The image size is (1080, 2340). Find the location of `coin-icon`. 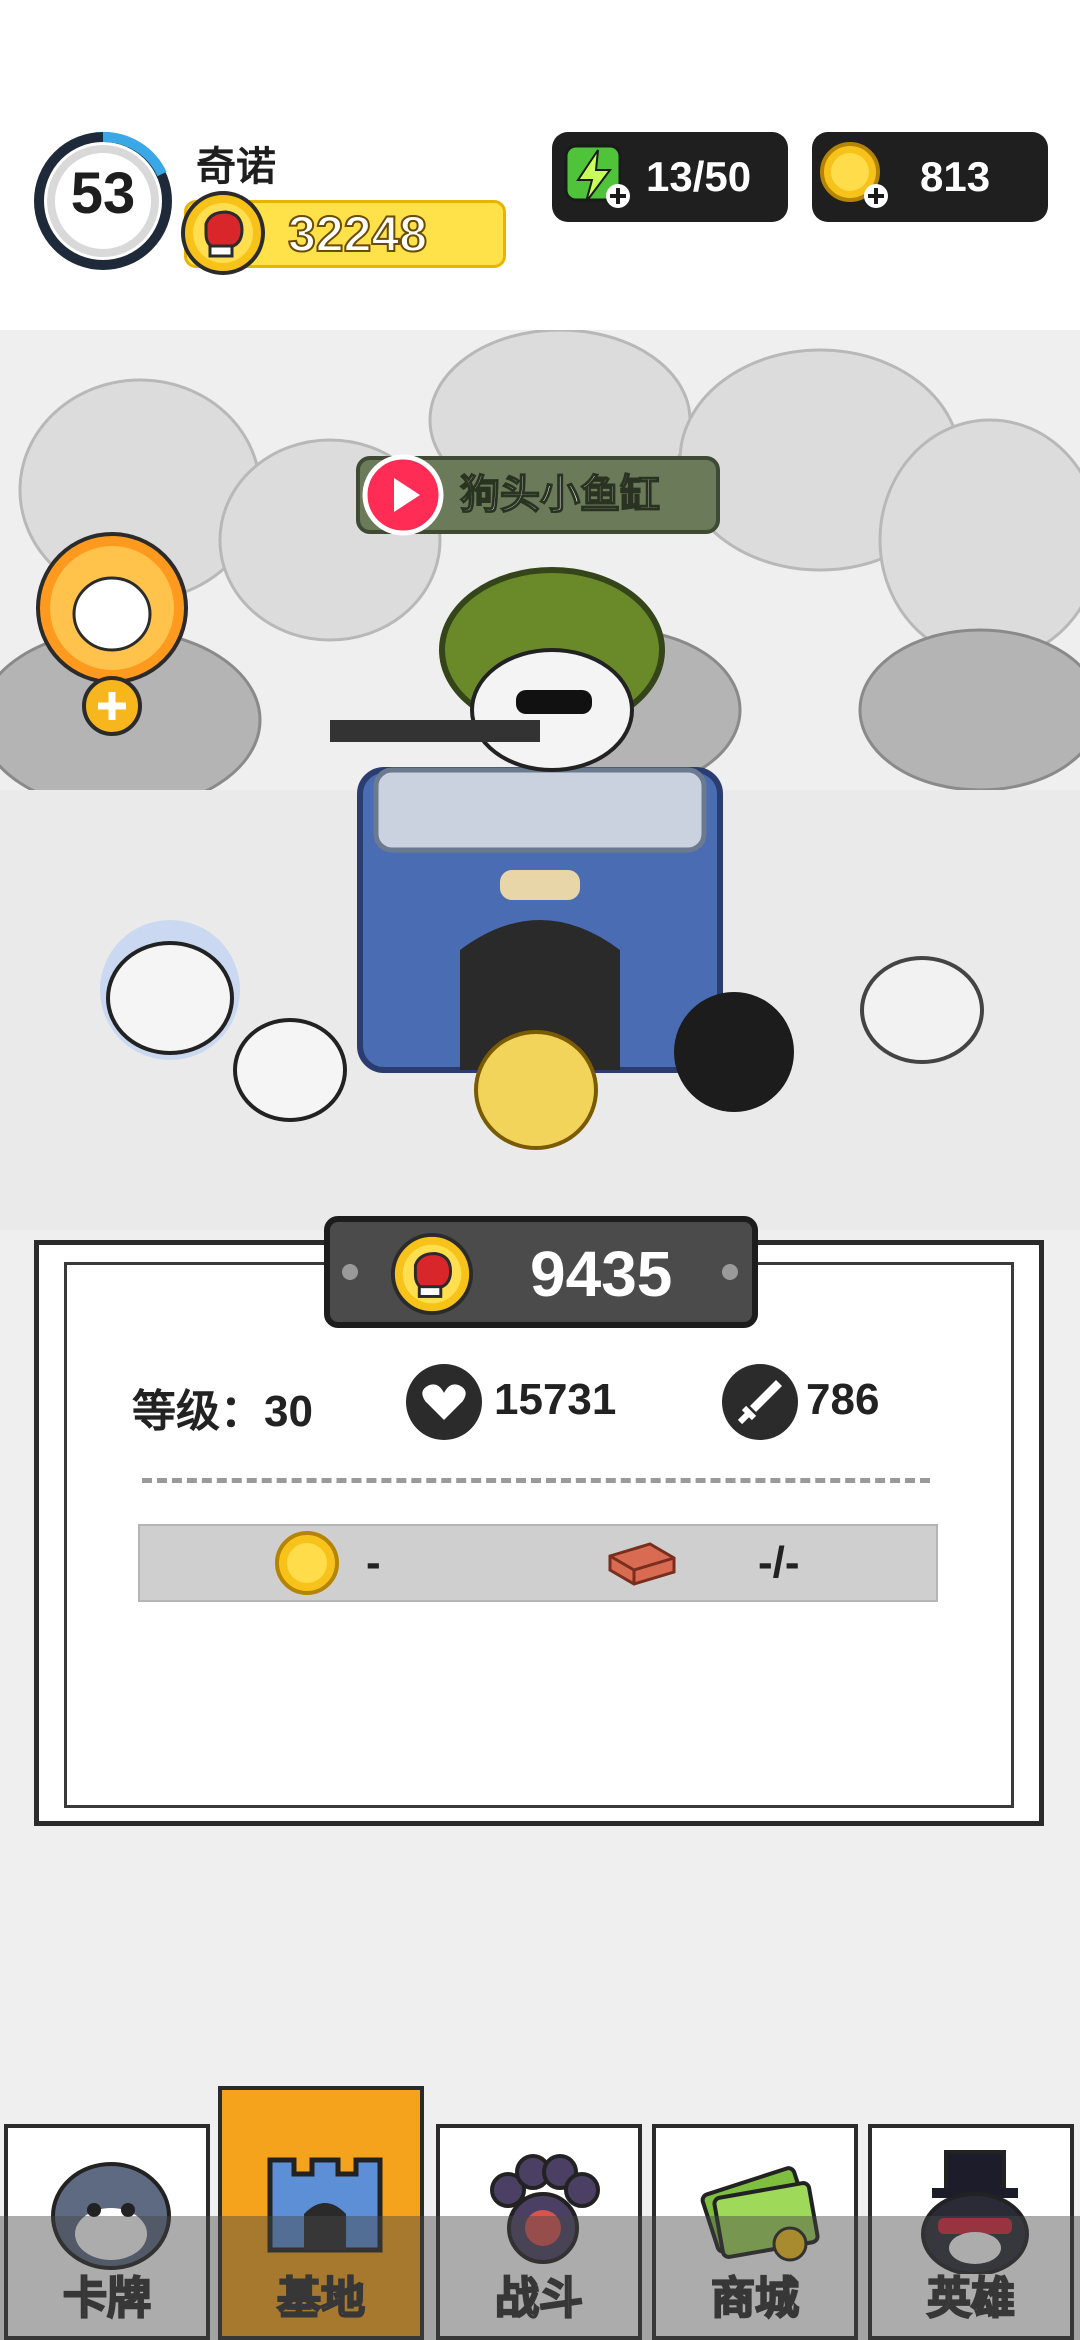

coin-icon is located at coordinates (307, 1563).